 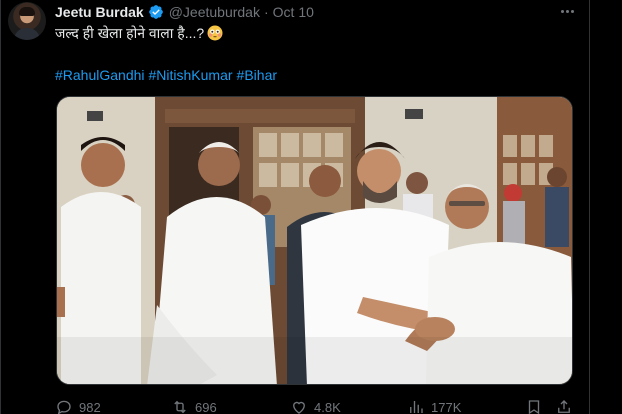 I want to click on retweet-icon, so click(x=180, y=407).